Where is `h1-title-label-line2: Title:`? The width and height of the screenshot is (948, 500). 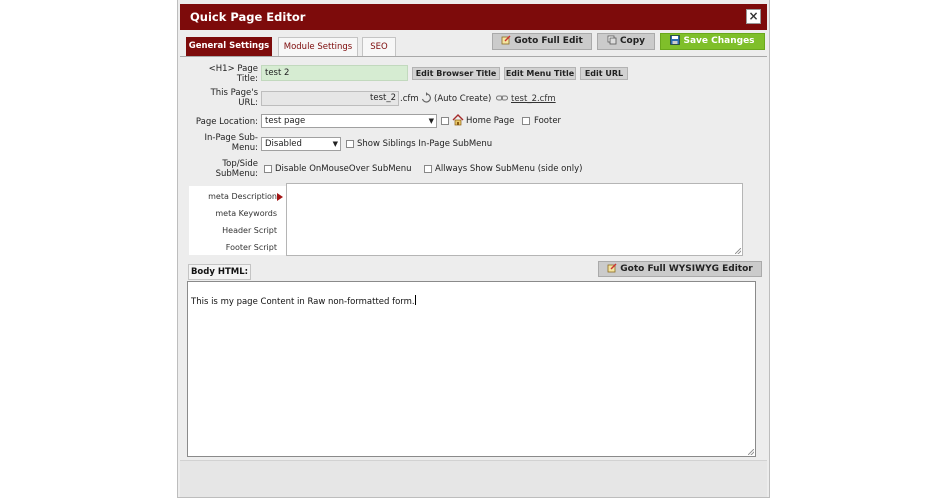
h1-title-label-line2: Title: is located at coordinates (247, 79).